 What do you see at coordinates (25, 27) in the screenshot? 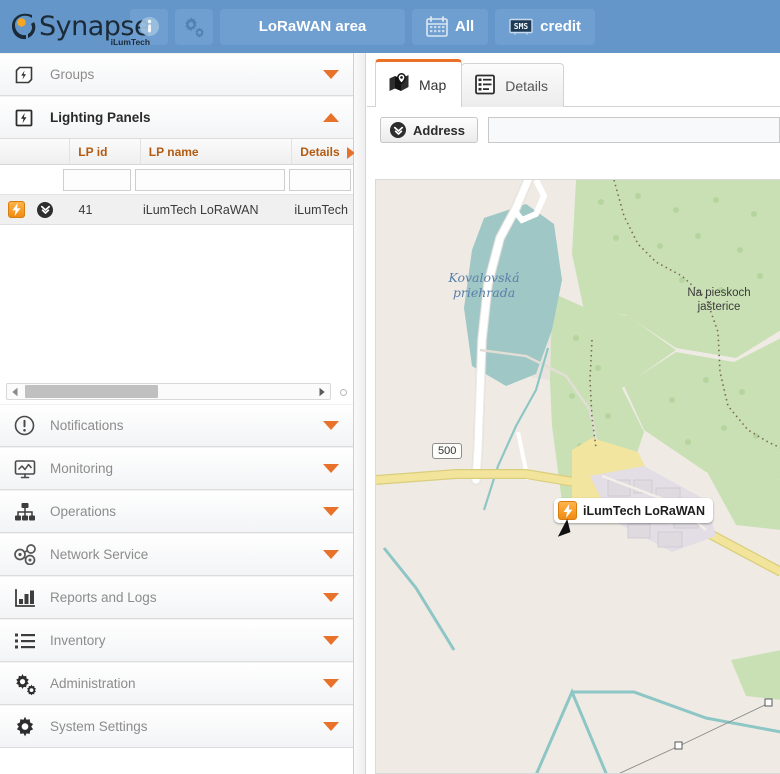
I see `synapse-swirl-icon` at bounding box center [25, 27].